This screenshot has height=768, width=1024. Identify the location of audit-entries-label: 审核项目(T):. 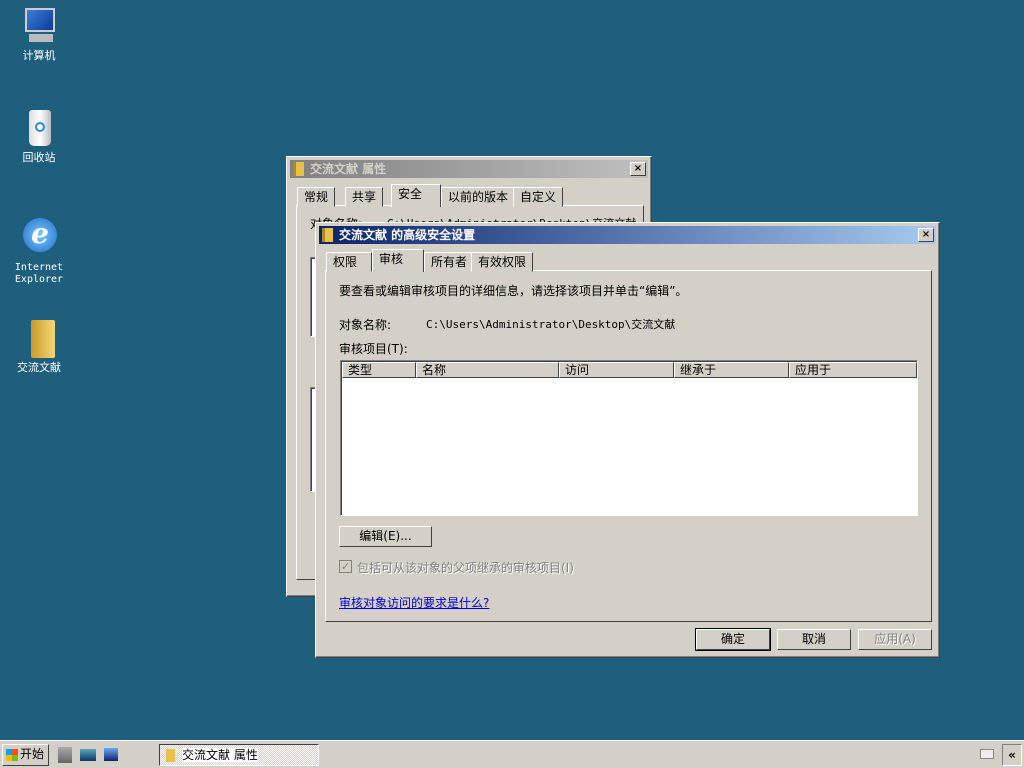
(373, 349).